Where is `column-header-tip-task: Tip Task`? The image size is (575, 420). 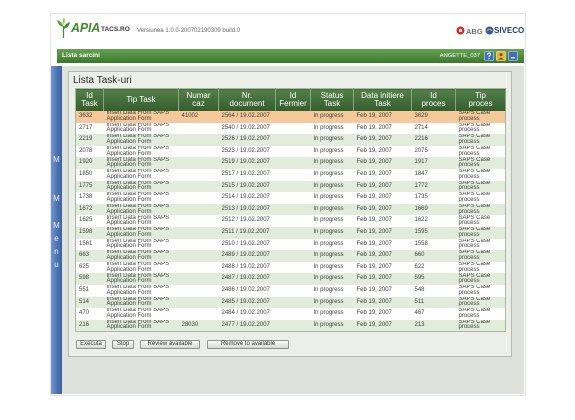 column-header-tip-task: Tip Task is located at coordinates (141, 99).